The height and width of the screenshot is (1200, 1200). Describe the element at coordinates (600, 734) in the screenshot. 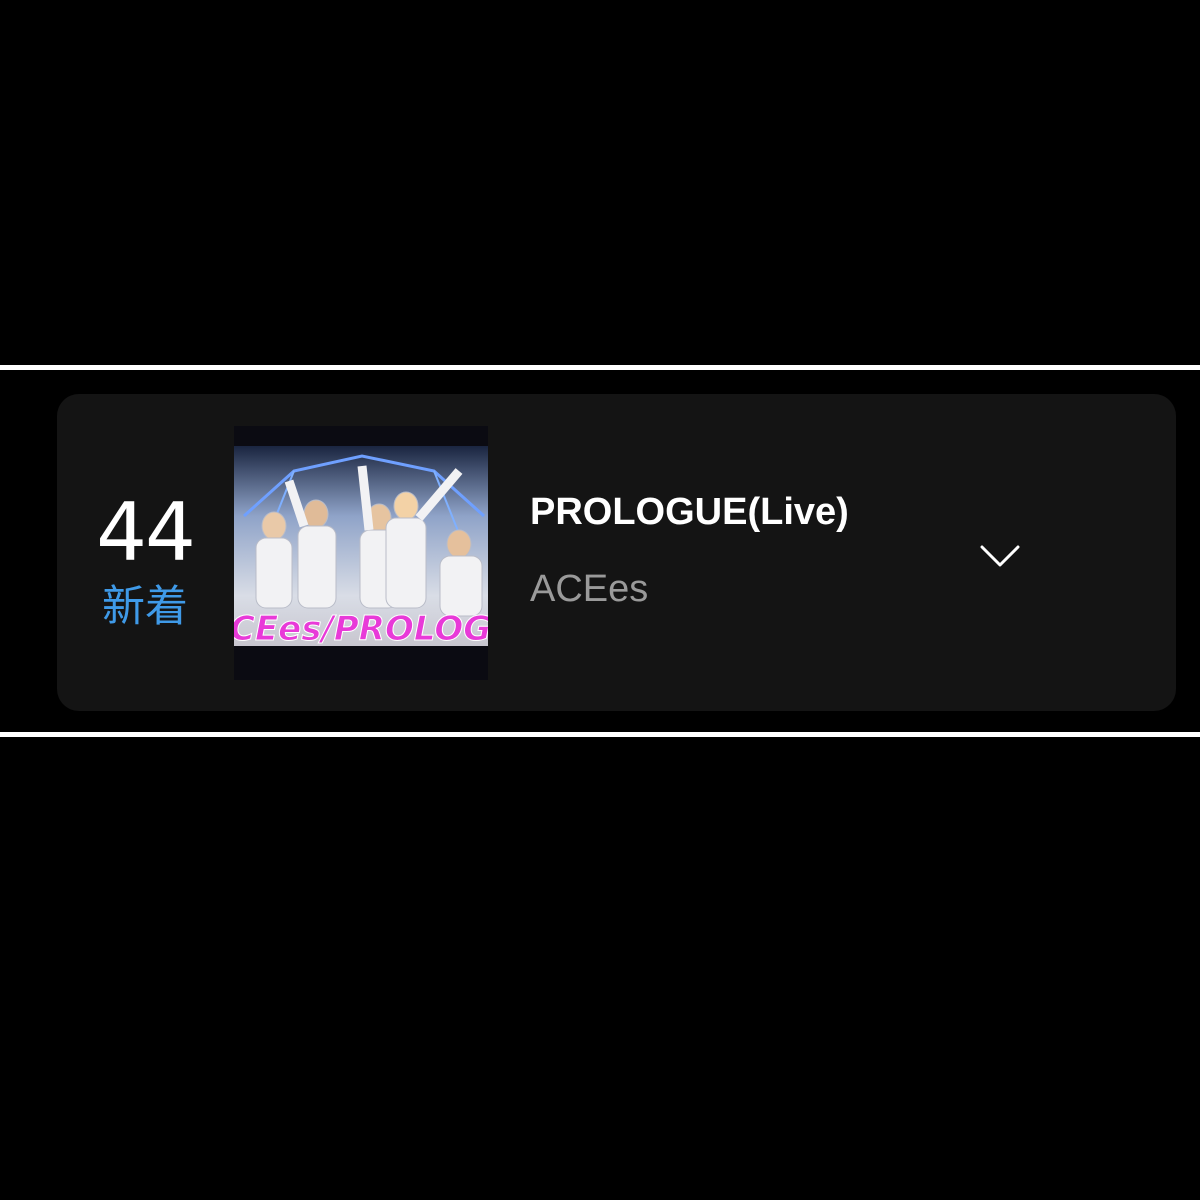

I see `divider-bottom` at that location.